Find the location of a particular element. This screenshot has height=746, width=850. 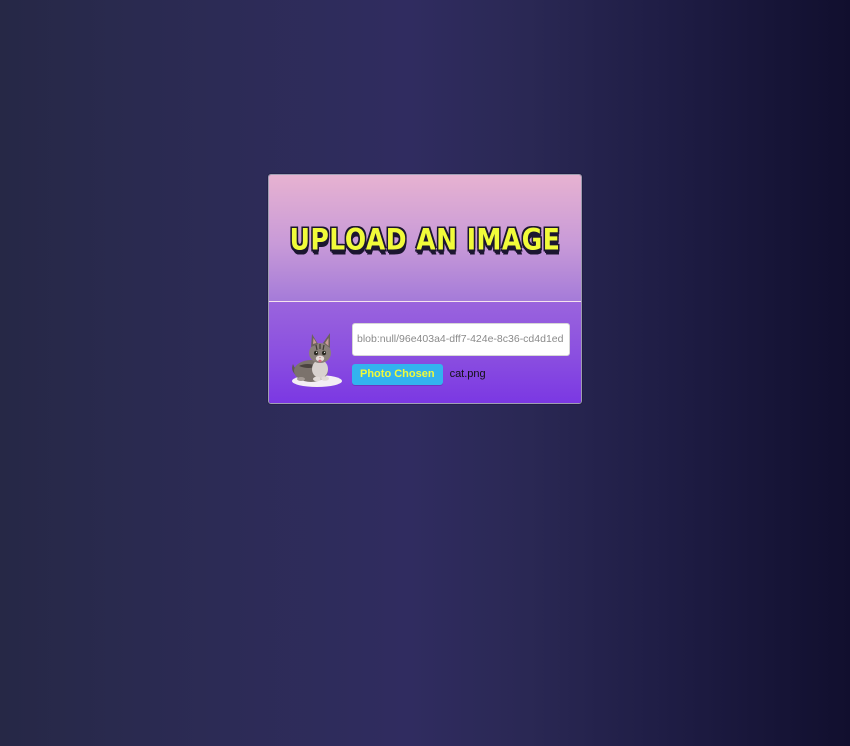

file-chooser: Photo Chosen cat.png is located at coordinates (419, 374).